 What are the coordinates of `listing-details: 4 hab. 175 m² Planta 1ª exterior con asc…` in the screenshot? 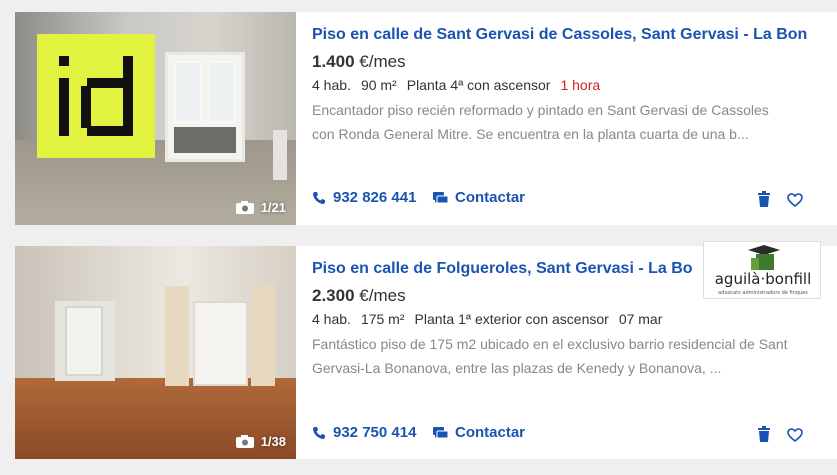 It's located at (487, 319).